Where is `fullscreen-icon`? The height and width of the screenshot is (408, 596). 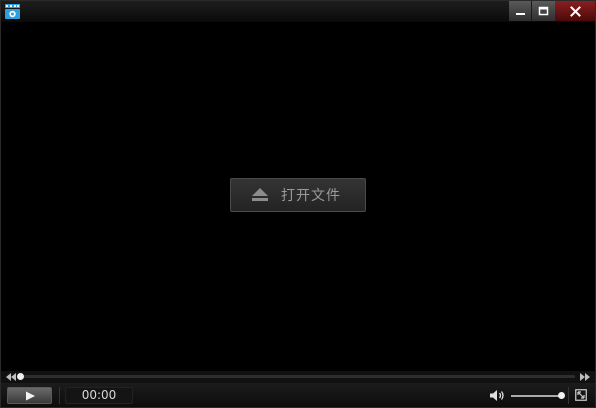 fullscreen-icon is located at coordinates (581, 395).